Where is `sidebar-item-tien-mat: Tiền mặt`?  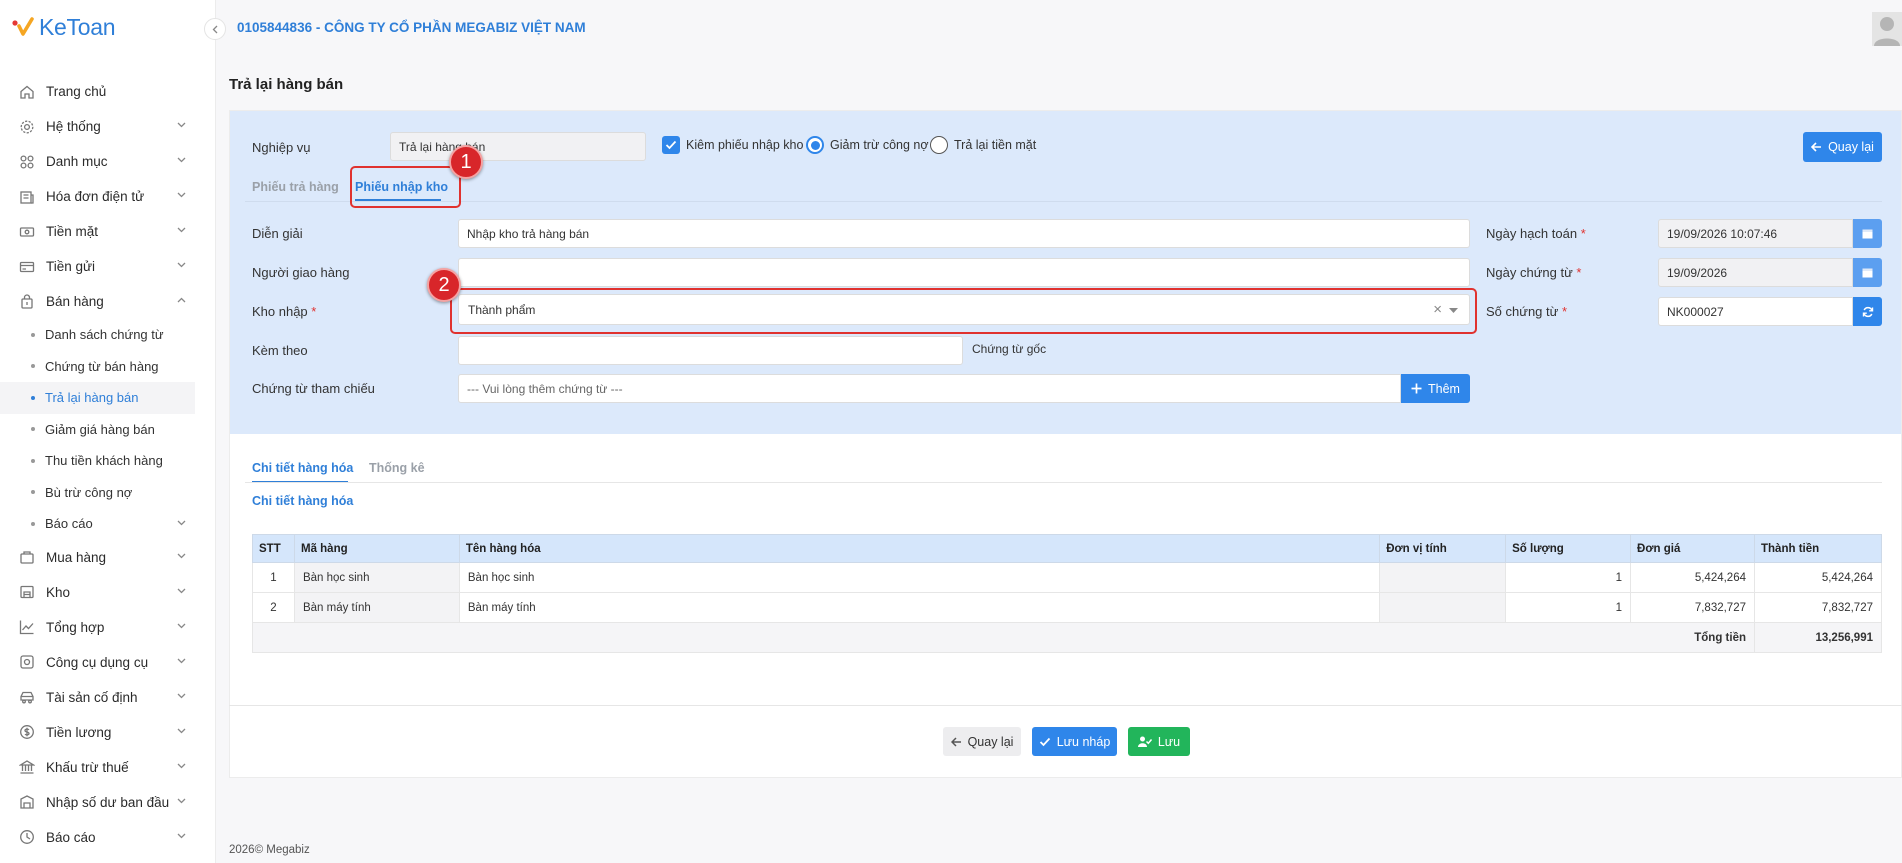
sidebar-item-tien-mat: Tiền mặt is located at coordinates (108, 231).